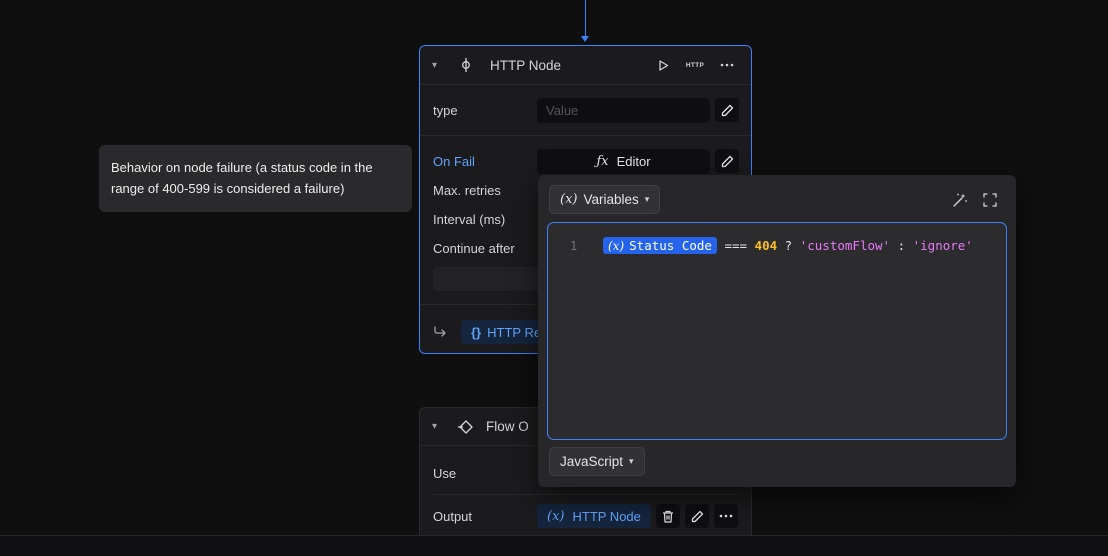 Image resolution: width=1108 pixels, height=556 pixels. I want to click on code-string: 'ignore', so click(942, 245).